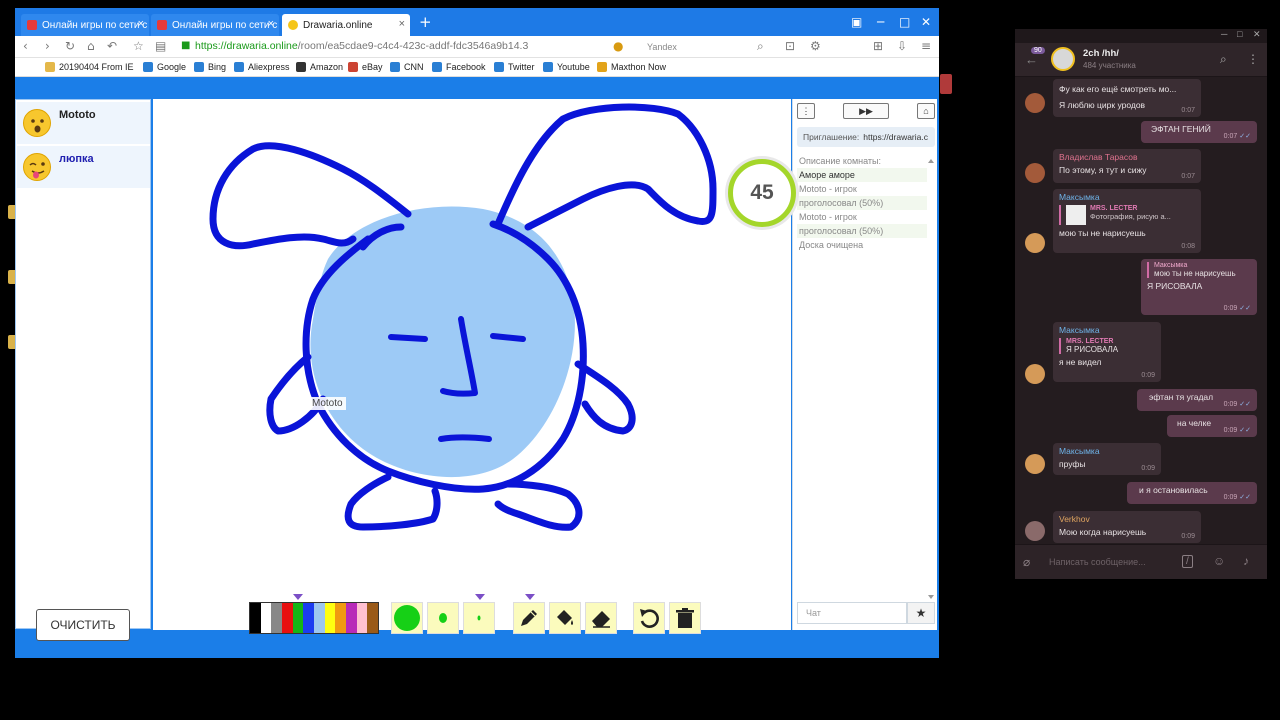 The image size is (1280, 720). I want to click on back-icon: ‹, so click(25, 46).